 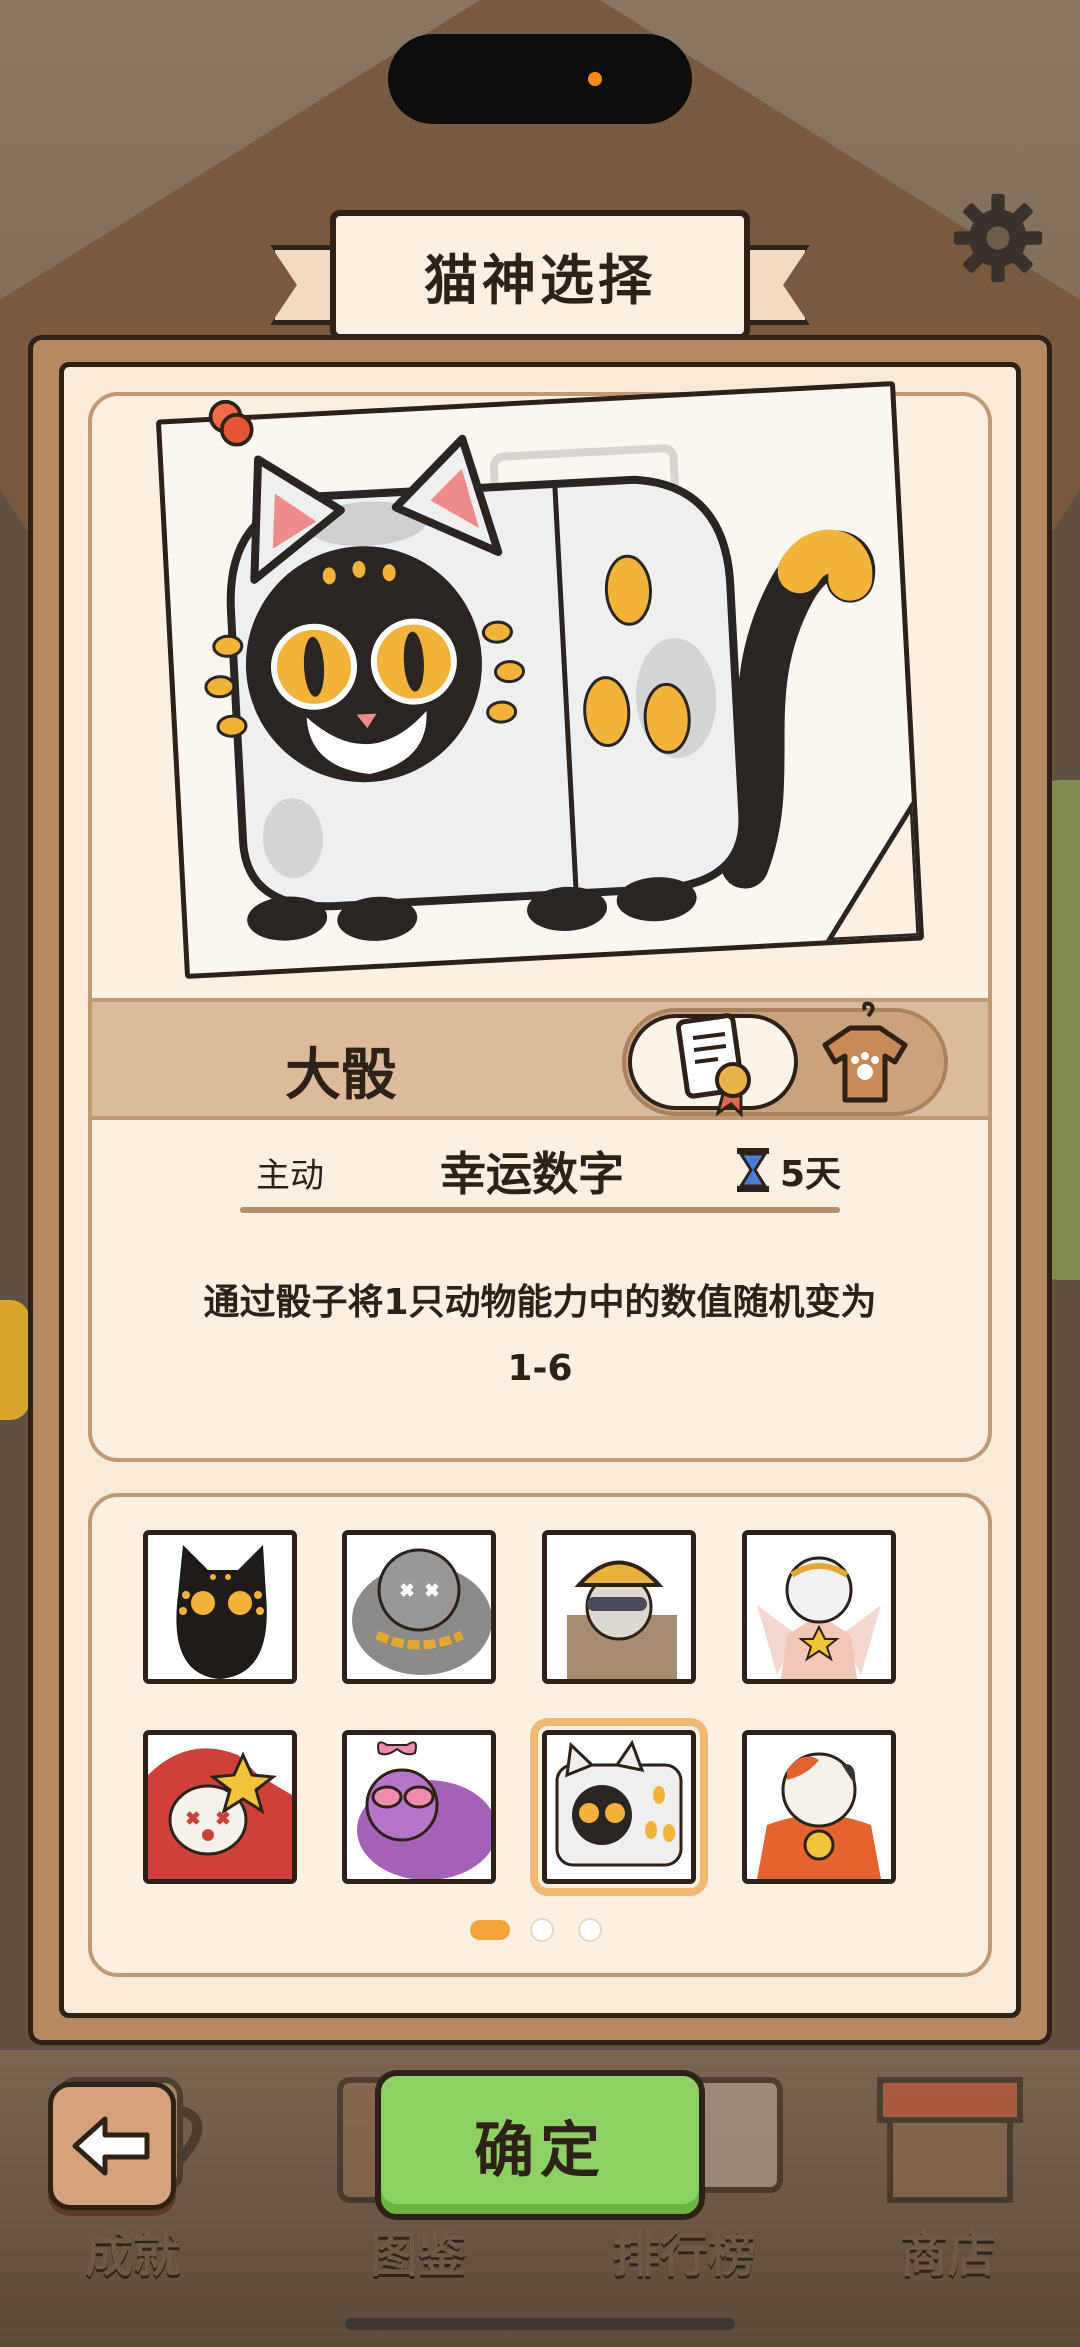 What do you see at coordinates (998, 238) in the screenshot?
I see `gear-icon` at bounding box center [998, 238].